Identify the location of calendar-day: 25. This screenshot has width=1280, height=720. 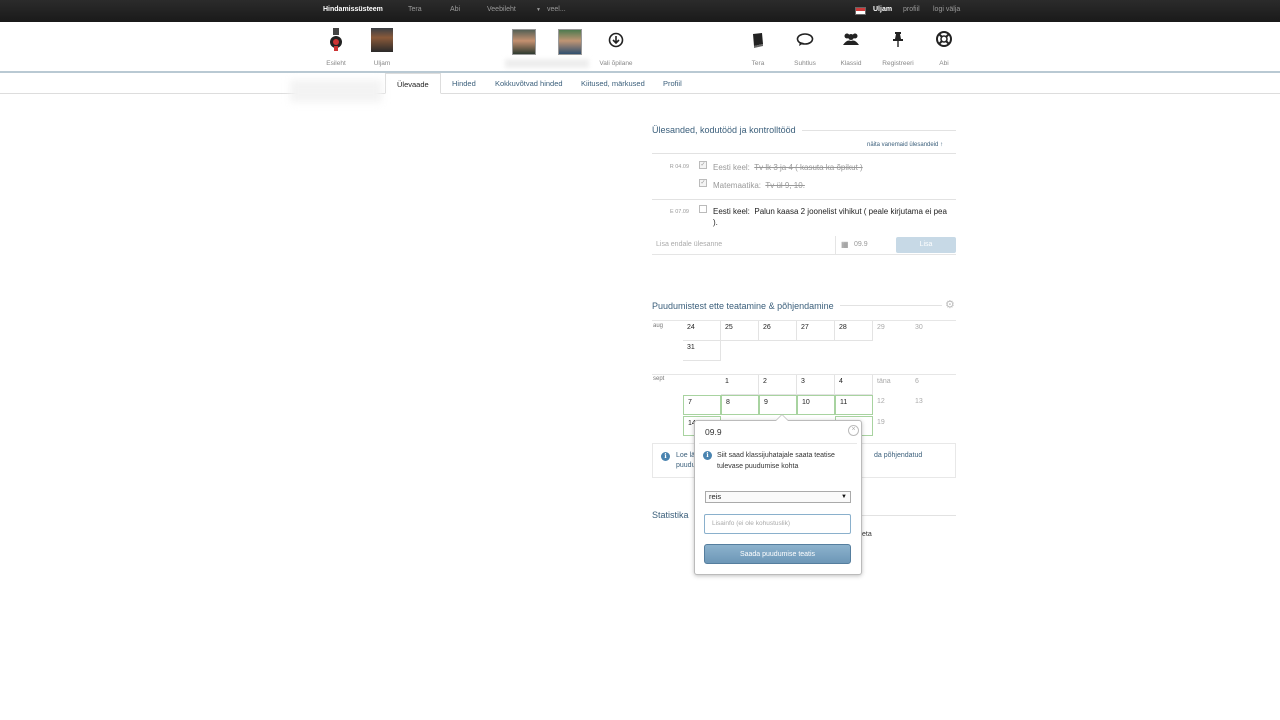
(740, 331).